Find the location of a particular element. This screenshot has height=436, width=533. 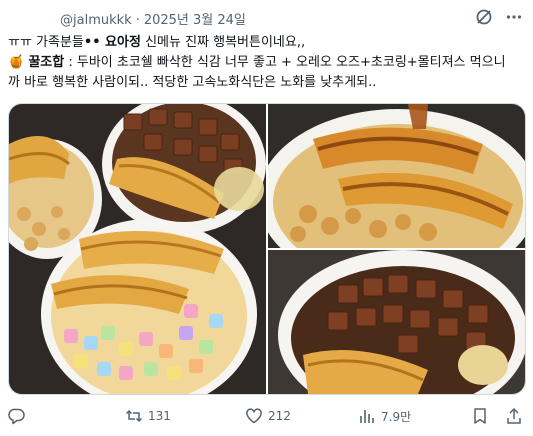

line1-bold: •• 요아정 is located at coordinates (112, 42).